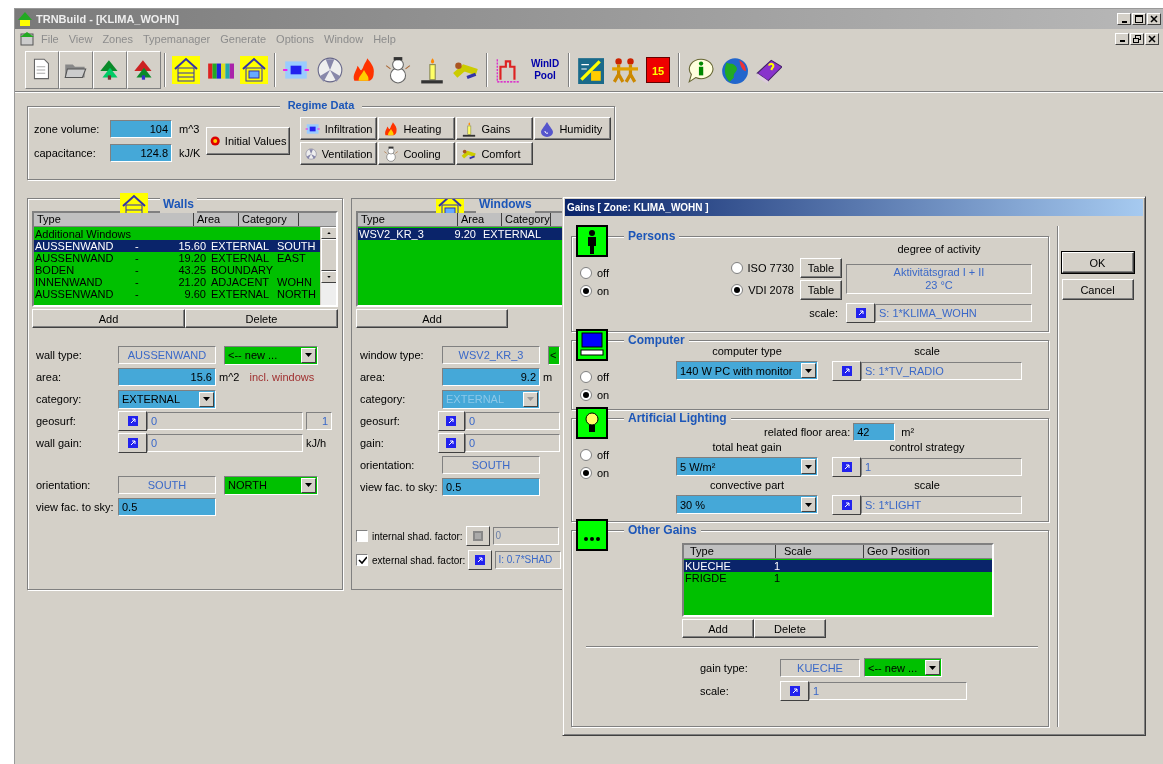 Image resolution: width=1163 pixels, height=764 pixels. What do you see at coordinates (319, 421) in the screenshot?
I see `number-field: 1` at bounding box center [319, 421].